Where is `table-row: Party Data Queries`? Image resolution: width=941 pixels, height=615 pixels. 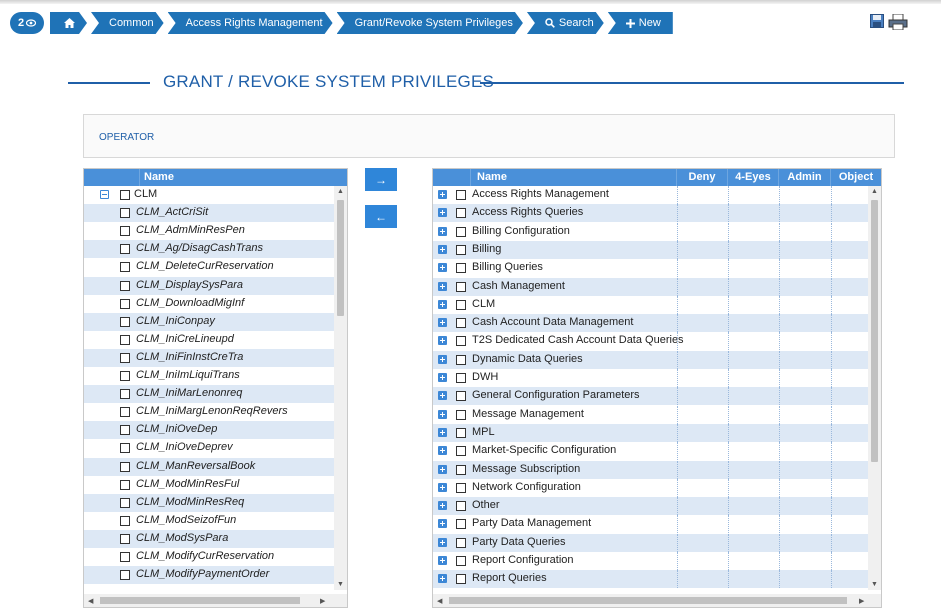
table-row: Party Data Queries is located at coordinates (650, 542).